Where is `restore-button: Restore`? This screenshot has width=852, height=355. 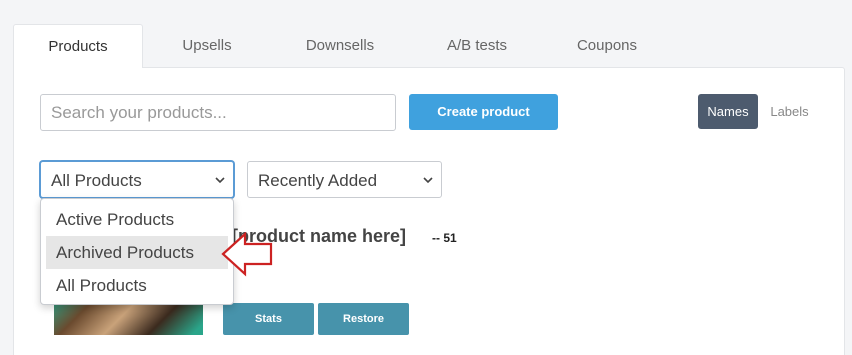 restore-button: Restore is located at coordinates (363, 319).